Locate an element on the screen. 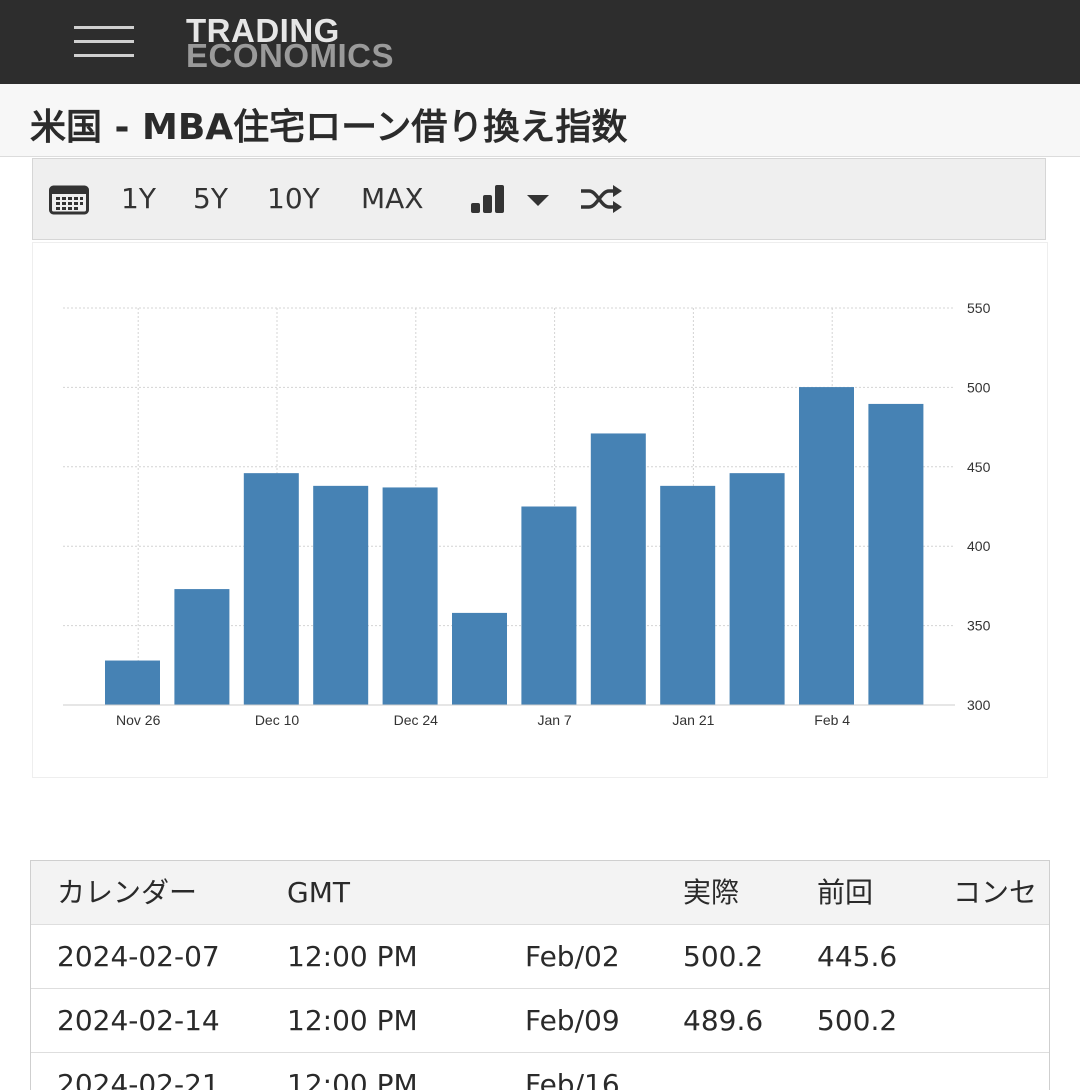 This screenshot has width=1080, height=1090. hamburger-menu-icon is located at coordinates (104, 43).